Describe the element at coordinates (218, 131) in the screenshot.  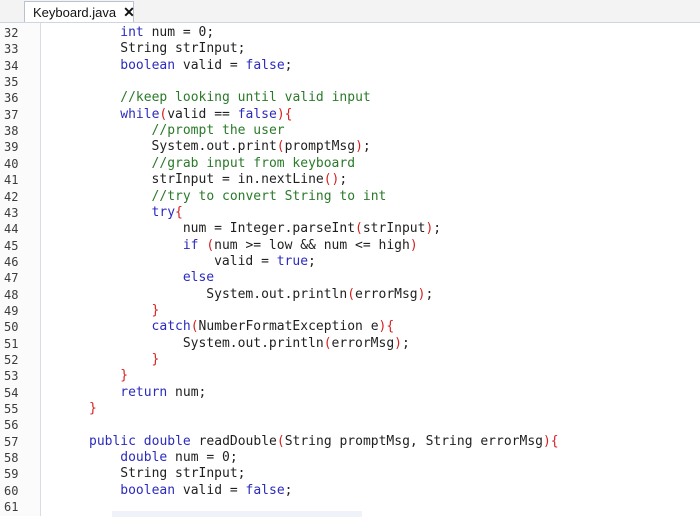
I see `code-token: //prompt the user` at that location.